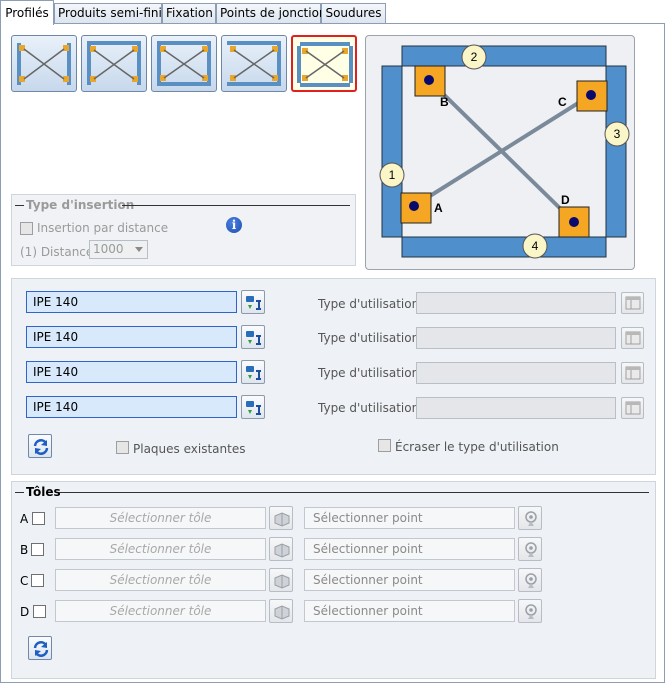 The height and width of the screenshot is (684, 666). What do you see at coordinates (371, 373) in the screenshot?
I see `usage-type-label-3: Type d'utilisation:` at bounding box center [371, 373].